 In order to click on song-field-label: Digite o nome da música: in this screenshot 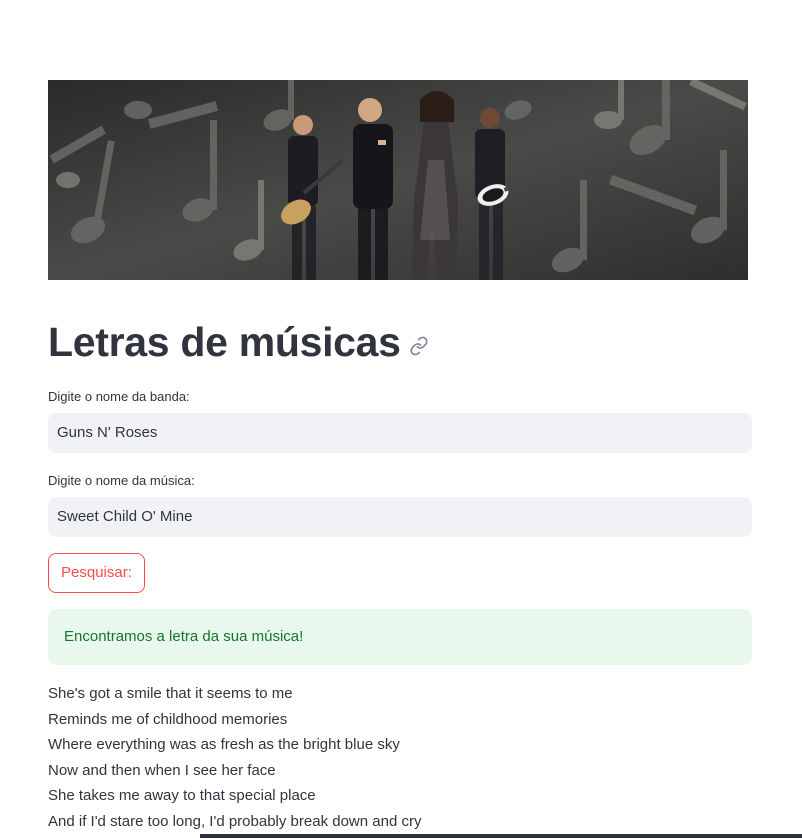, I will do `click(121, 480)`.